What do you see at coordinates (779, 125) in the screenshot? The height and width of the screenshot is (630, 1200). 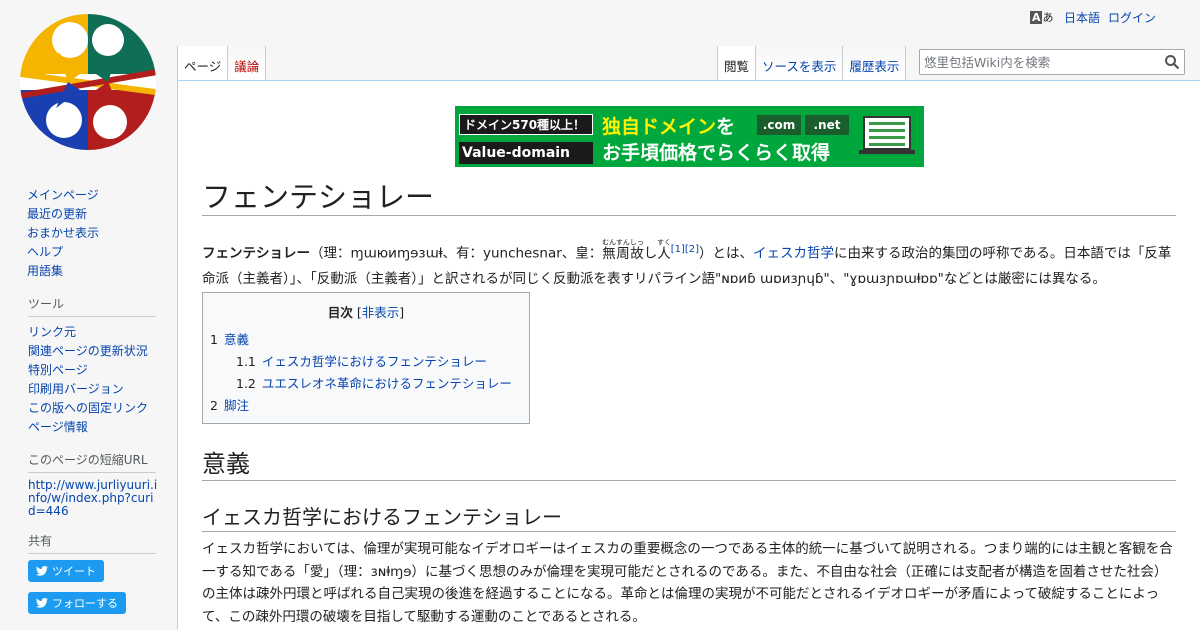 I see `banner-com: .com` at bounding box center [779, 125].